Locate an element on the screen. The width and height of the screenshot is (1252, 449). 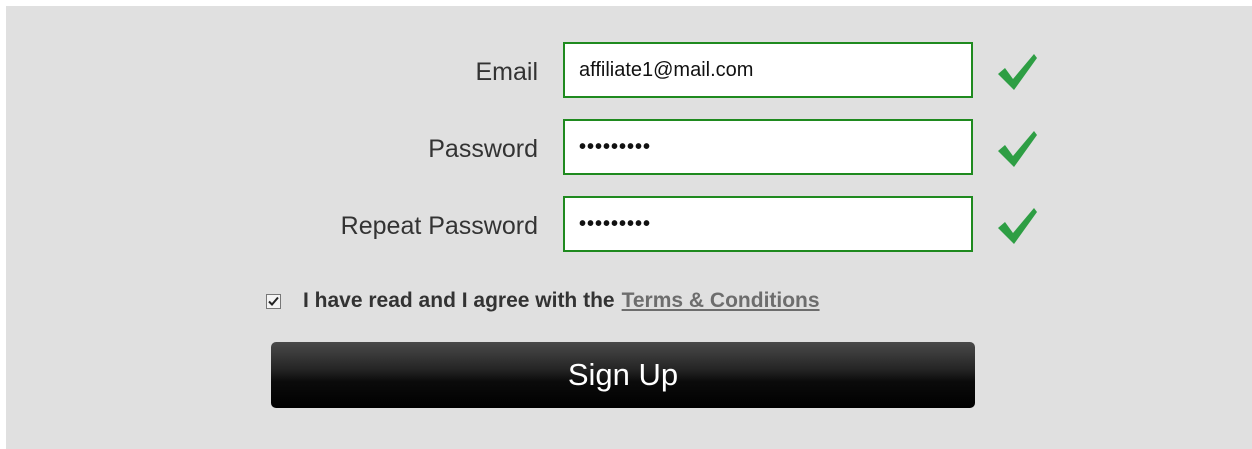
repeat-password-valid-check-icon is located at coordinates (1017, 226).